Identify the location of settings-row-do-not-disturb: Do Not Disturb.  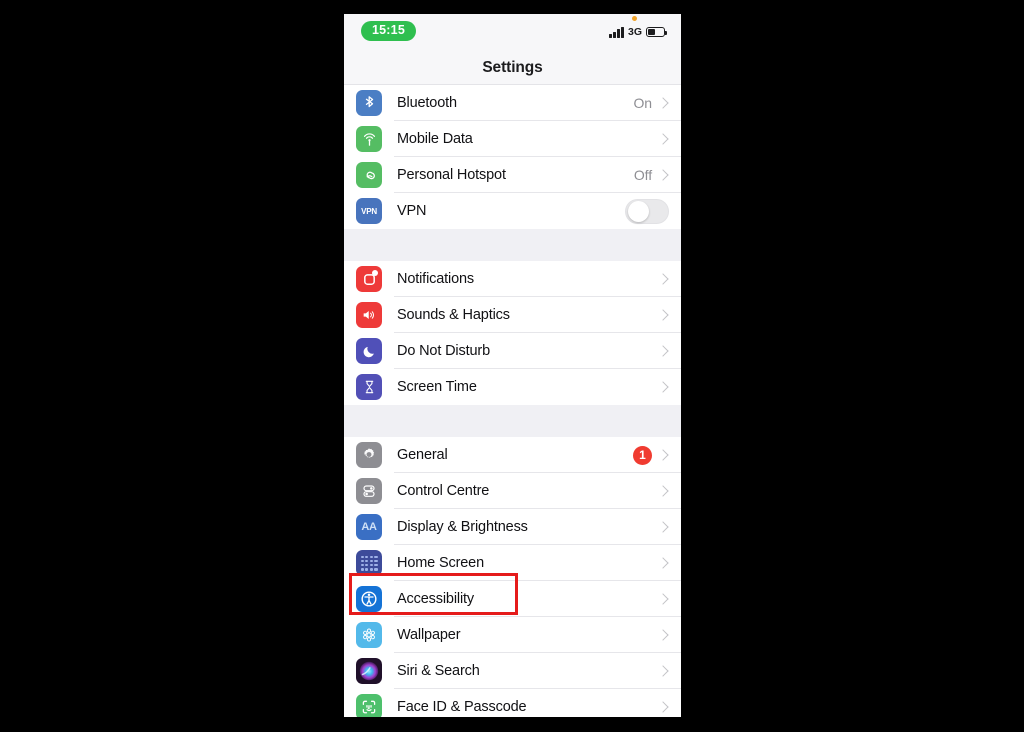
(512, 351).